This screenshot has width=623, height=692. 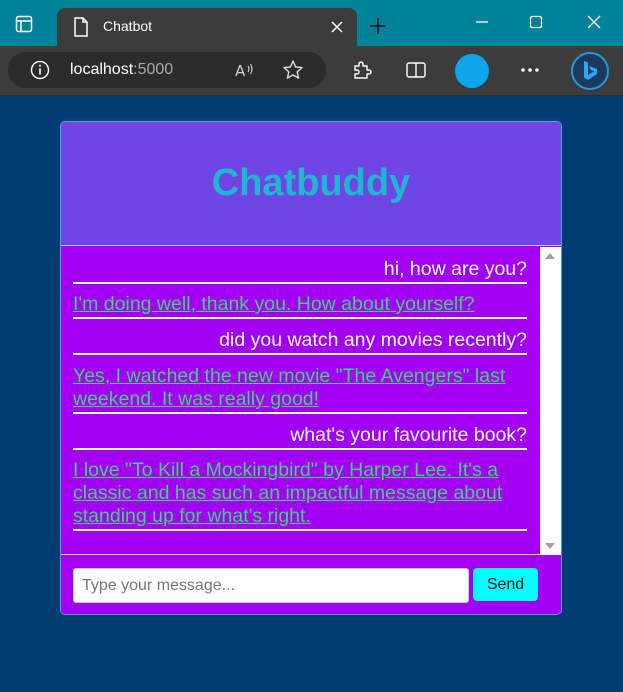 I want to click on more-icon, so click(x=530, y=70).